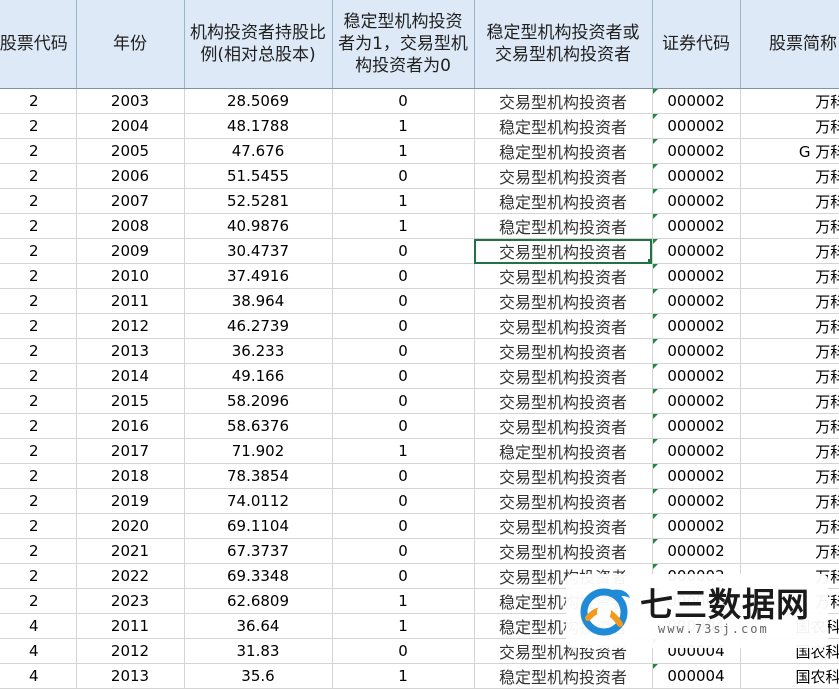  I want to click on holding-ratio-cell: 51.5455, so click(258, 176).